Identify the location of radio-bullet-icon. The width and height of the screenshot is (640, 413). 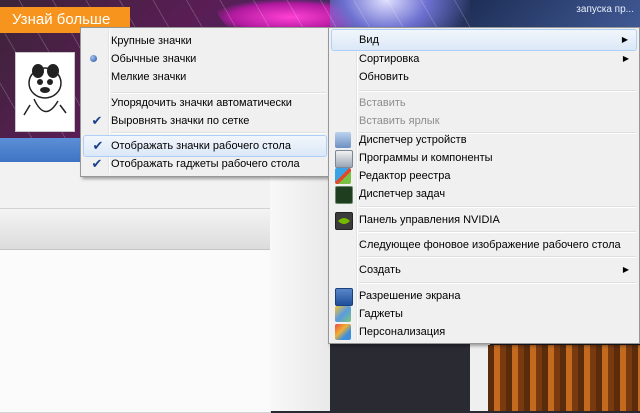
(93, 58).